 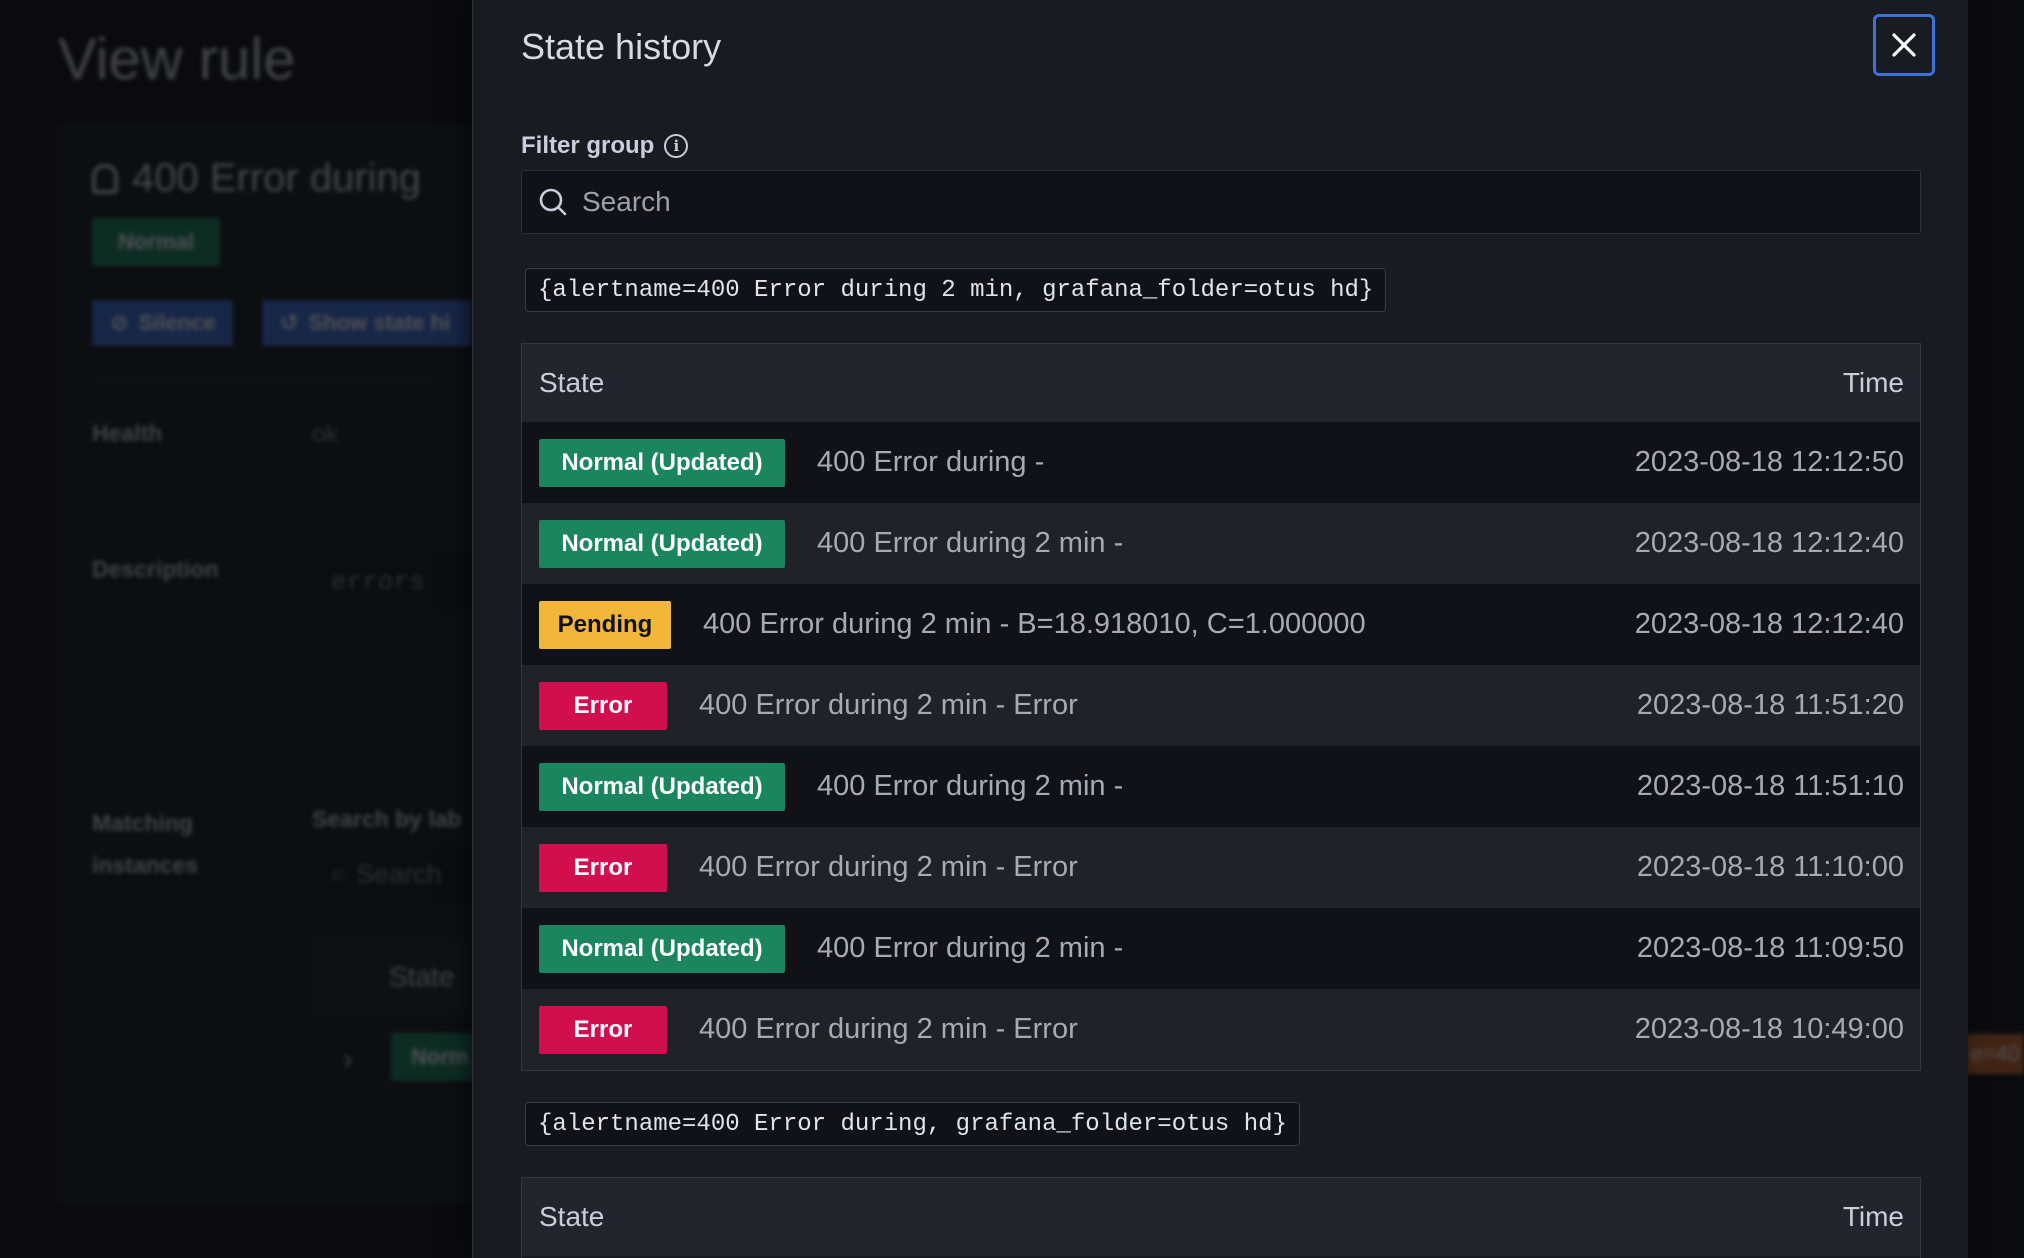 I want to click on filter-group-label-text: Filter group, so click(x=588, y=145).